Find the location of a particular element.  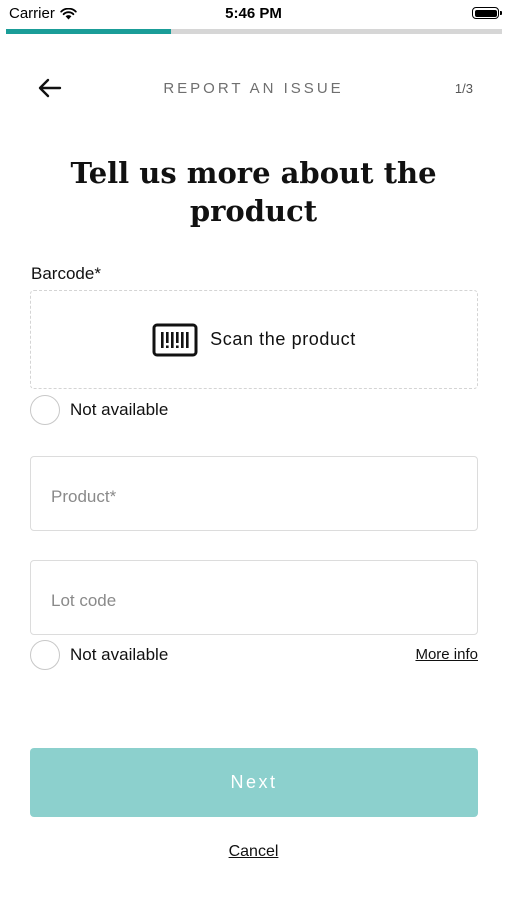

progress-fill is located at coordinates (89, 31).